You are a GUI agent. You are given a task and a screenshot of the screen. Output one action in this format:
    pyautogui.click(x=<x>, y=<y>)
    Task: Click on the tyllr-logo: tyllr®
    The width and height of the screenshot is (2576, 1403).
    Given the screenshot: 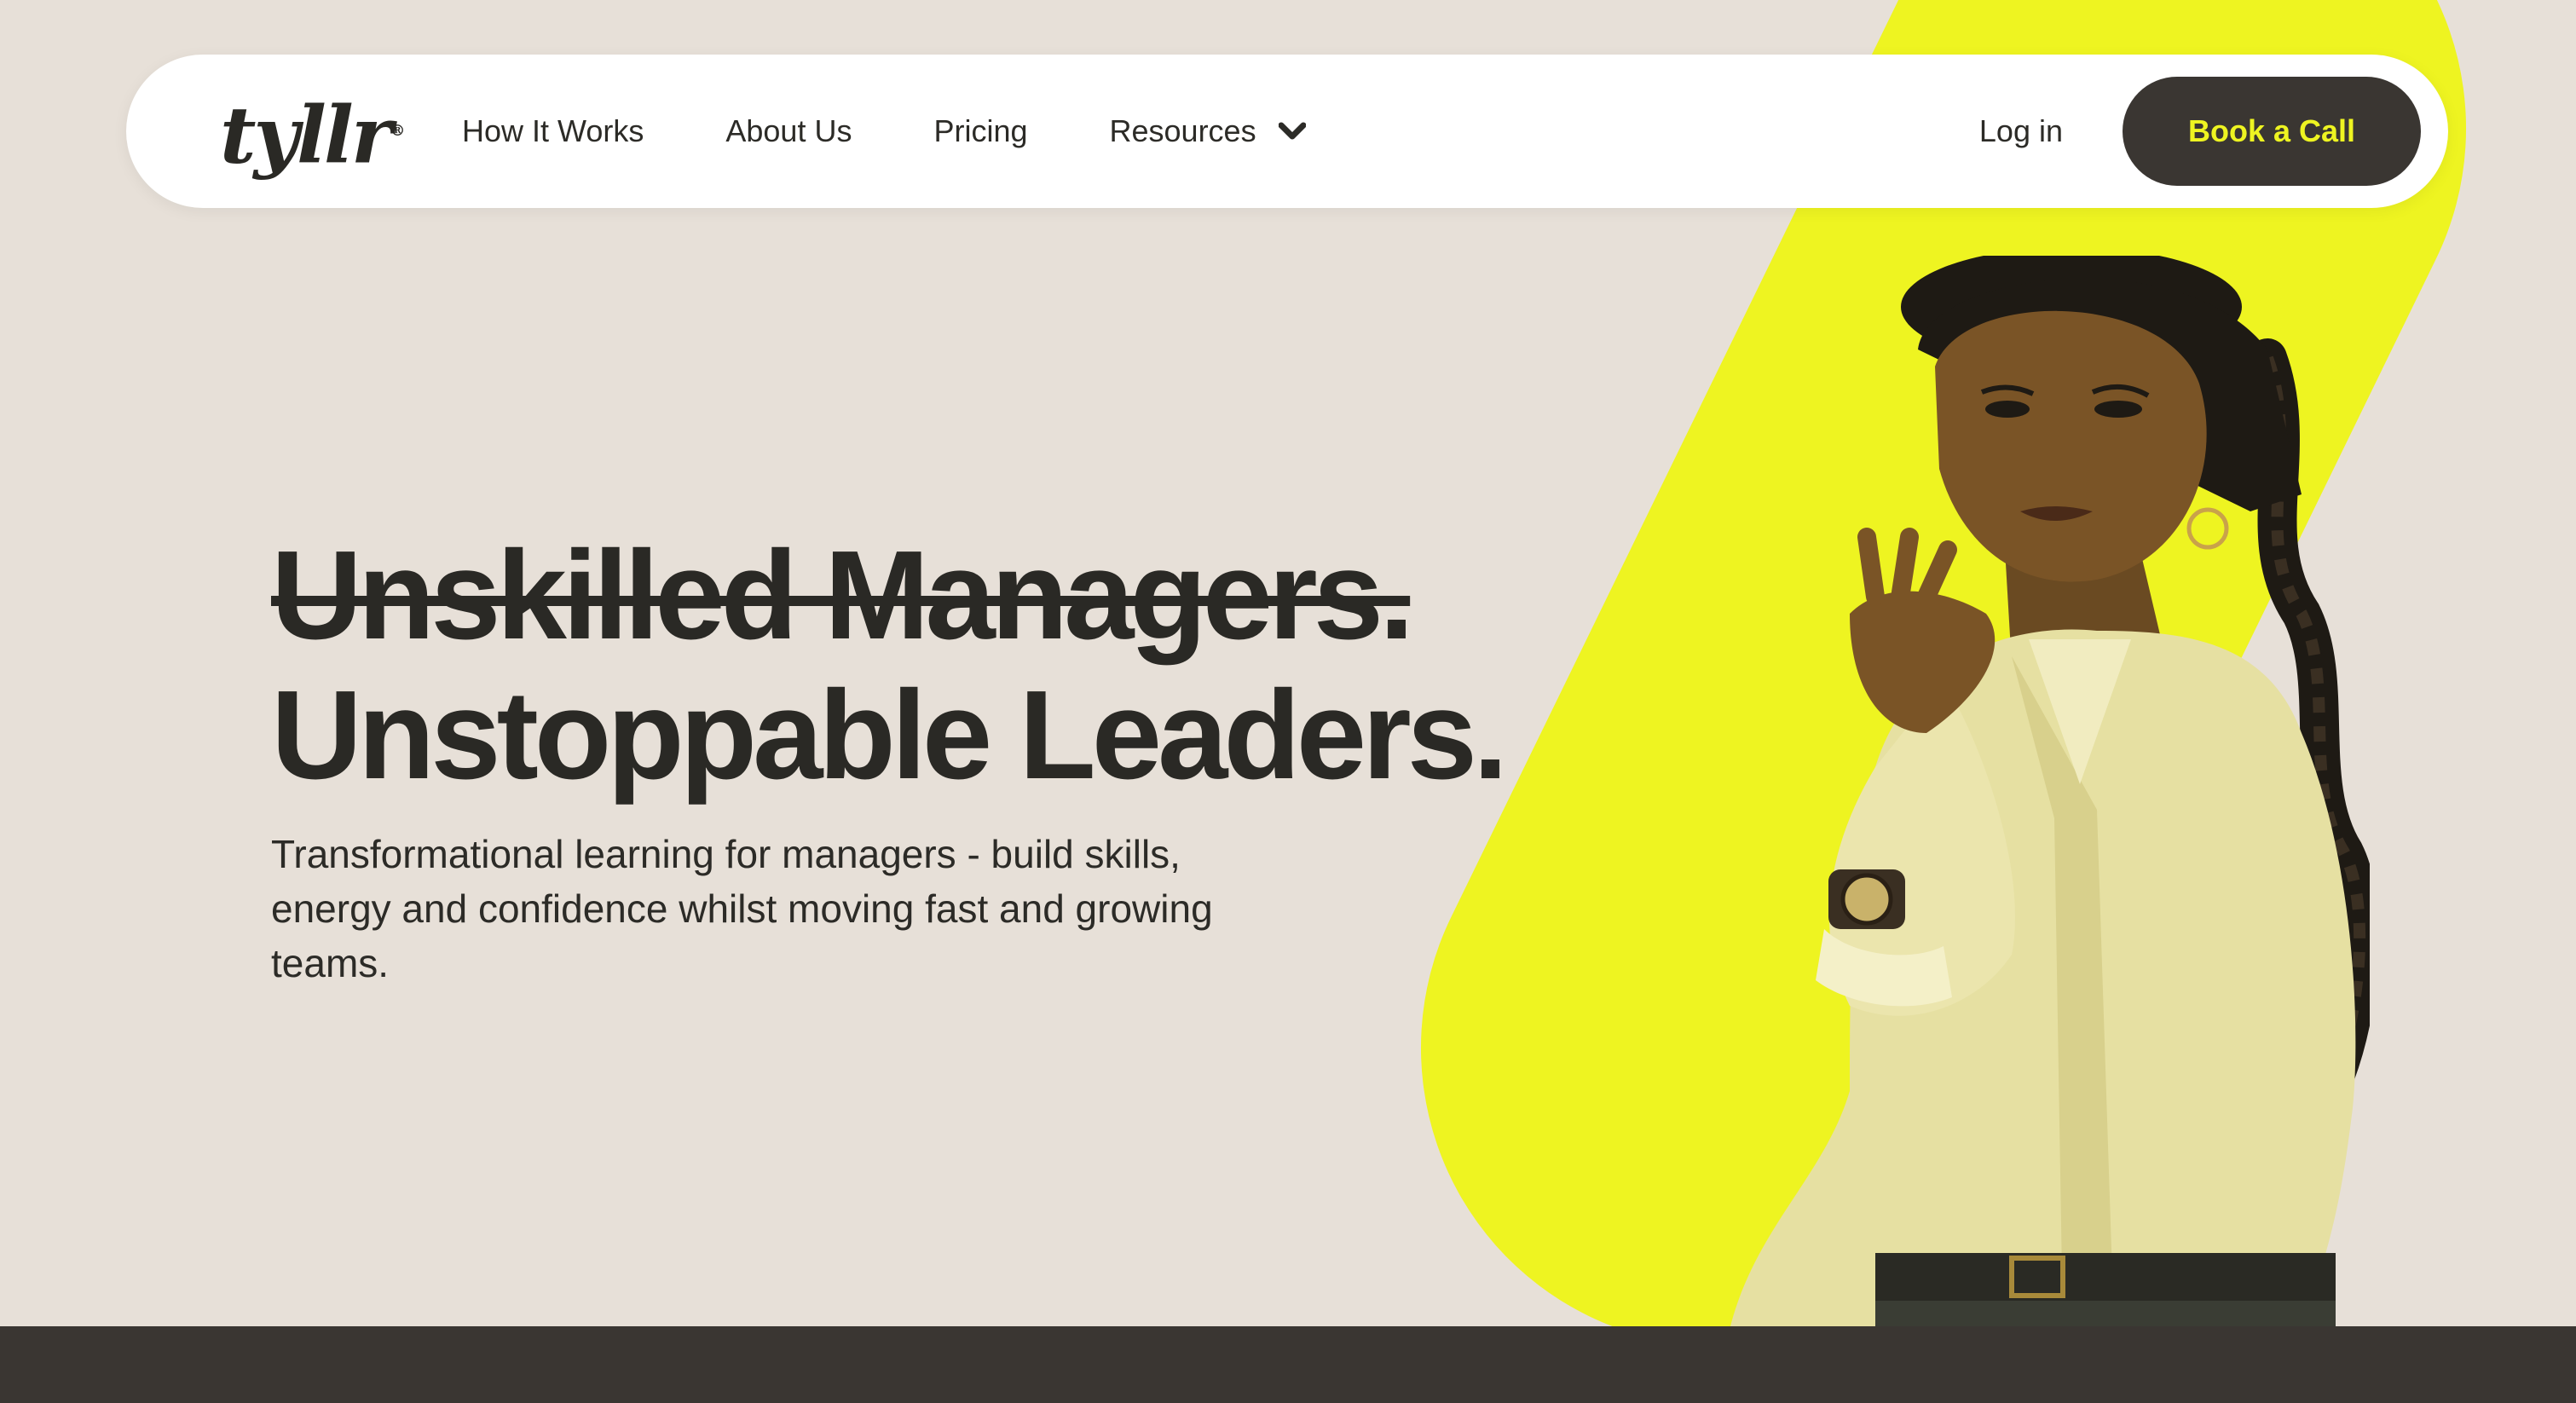 What is the action you would take?
    pyautogui.click(x=312, y=133)
    